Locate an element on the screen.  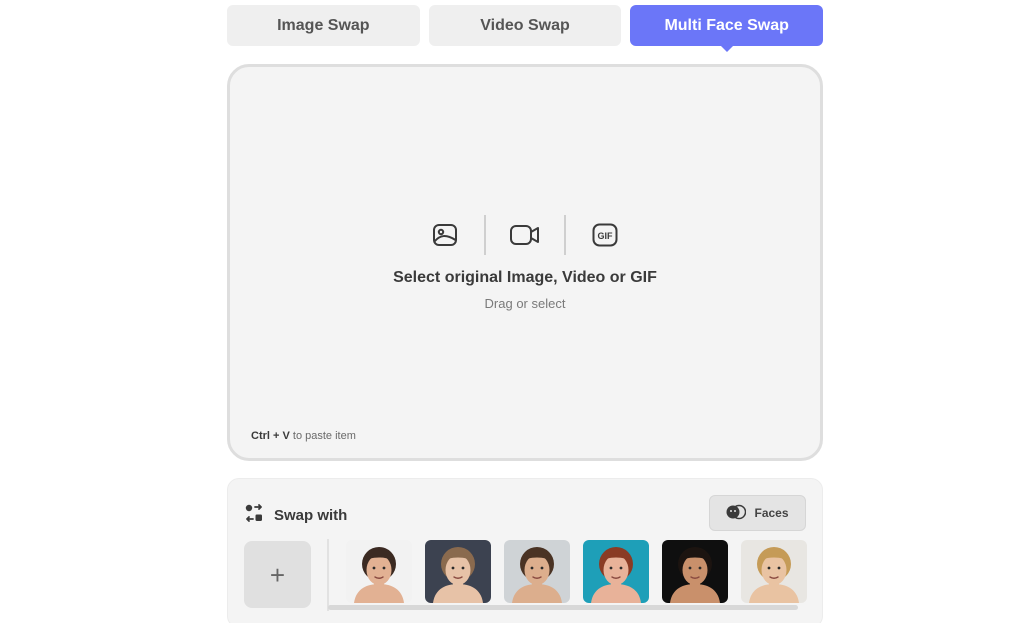
faces-button-label: Faces is located at coordinates (771, 513).